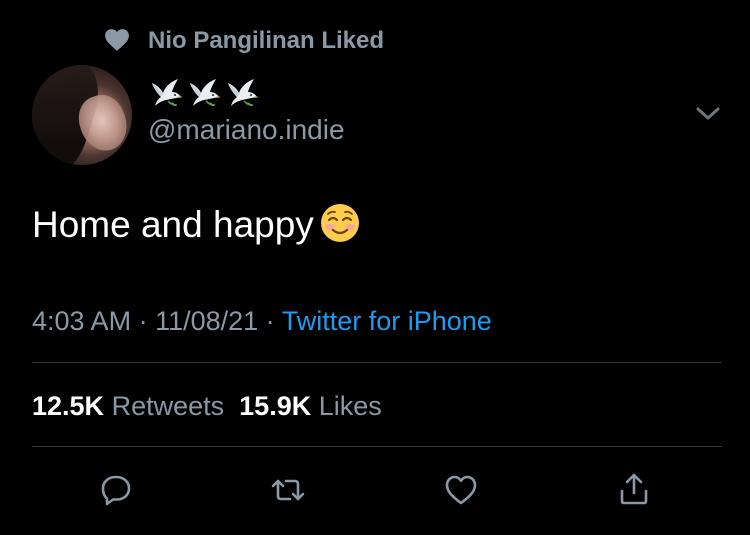  What do you see at coordinates (246, 130) in the screenshot?
I see `user-handle: @mariano.indie` at bounding box center [246, 130].